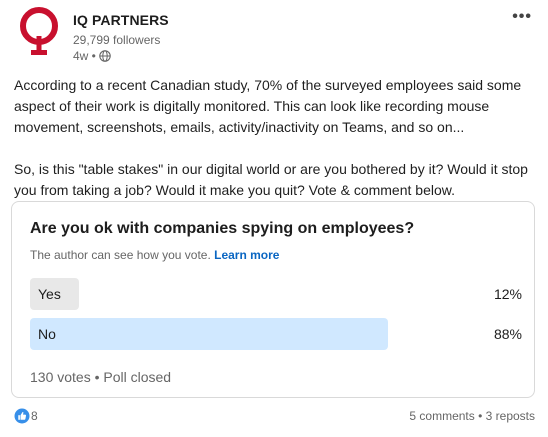  I want to click on social-counts: 8 5 comments • 3 reposts, so click(274, 418).